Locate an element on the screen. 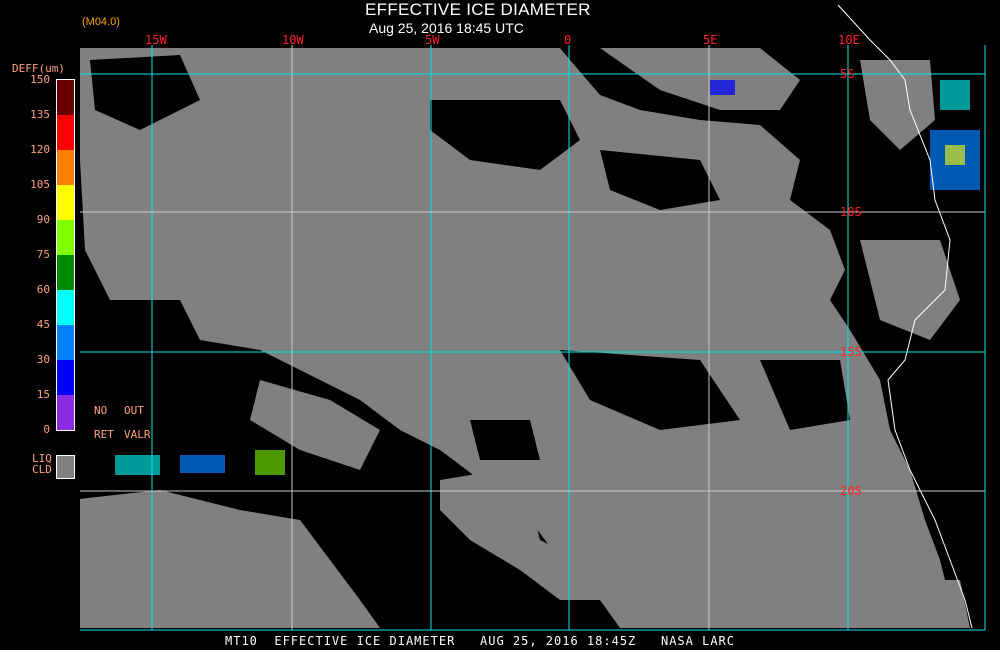 Image resolution: width=1000 pixels, height=650 pixels. lon-label: 0 is located at coordinates (568, 40).